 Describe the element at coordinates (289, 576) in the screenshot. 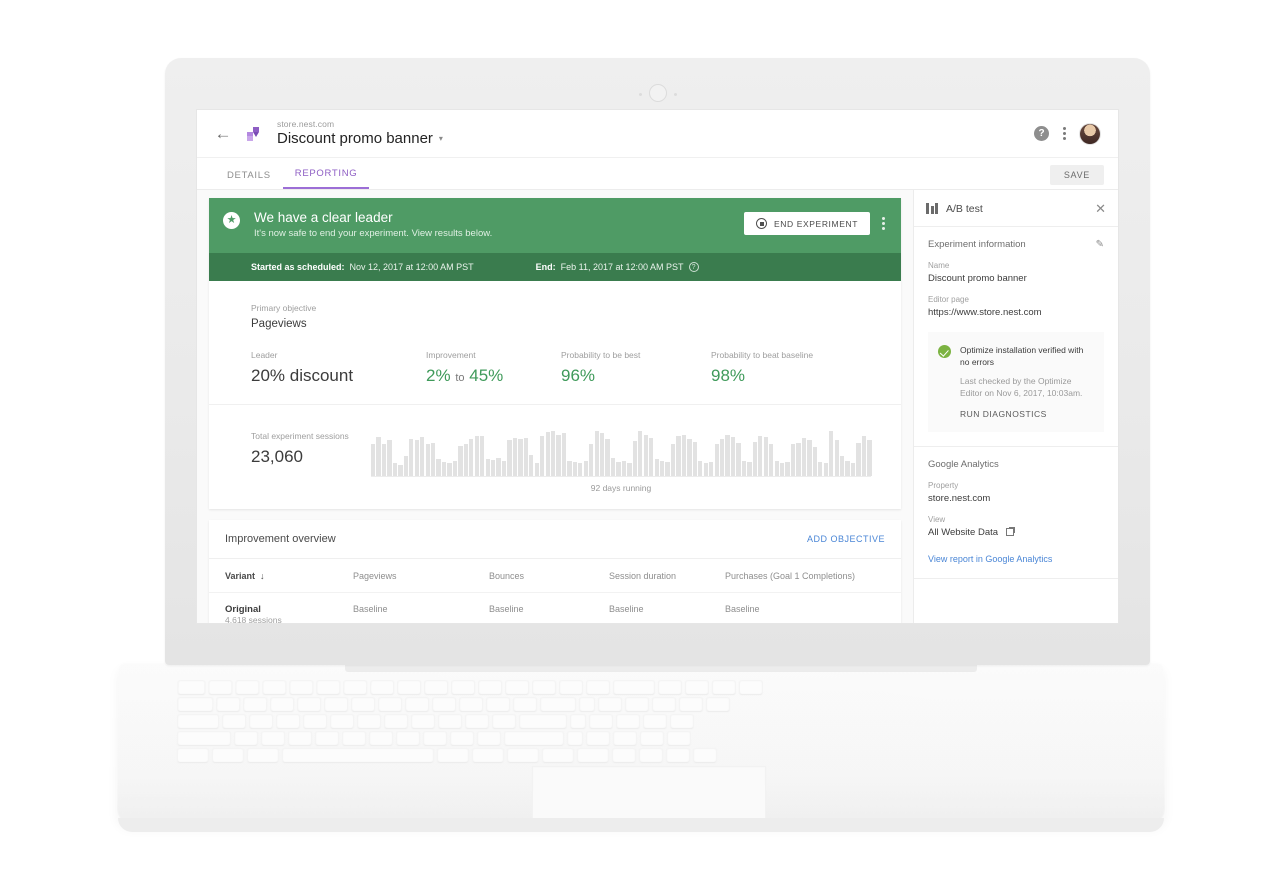

I see `column-header-variant: Variant ↓` at that location.